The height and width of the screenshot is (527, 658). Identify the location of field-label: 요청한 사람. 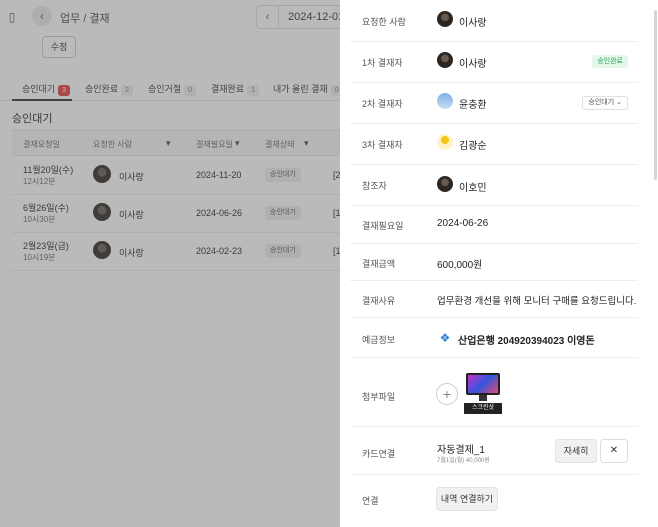
(384, 22).